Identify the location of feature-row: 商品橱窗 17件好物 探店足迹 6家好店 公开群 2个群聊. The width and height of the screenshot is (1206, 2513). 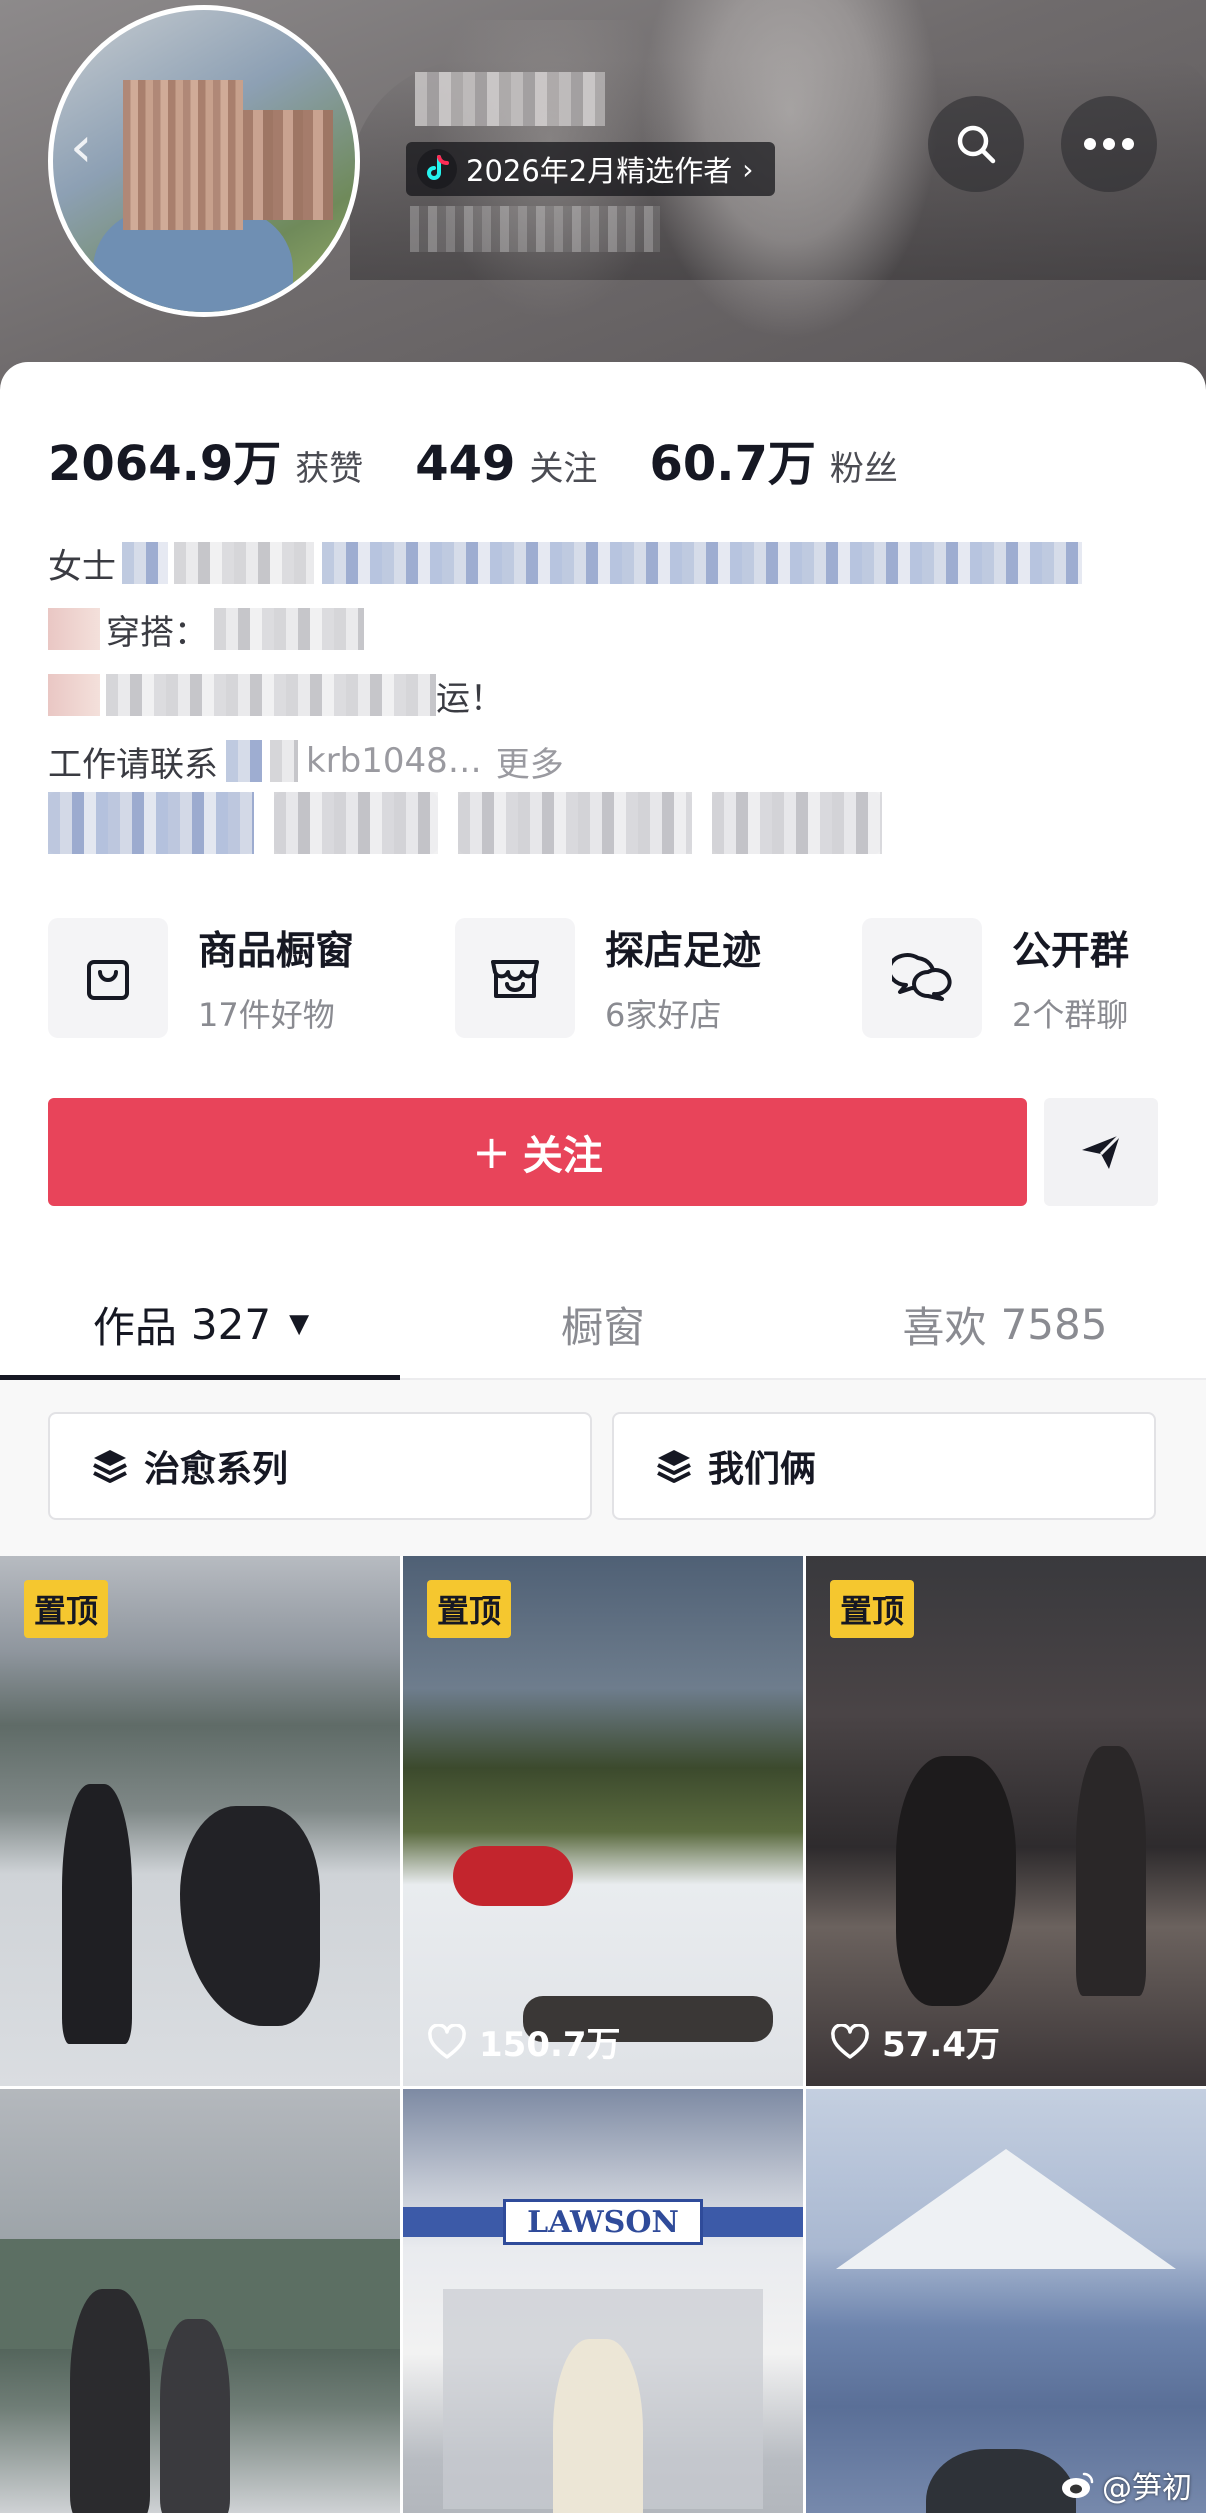
(603, 978).